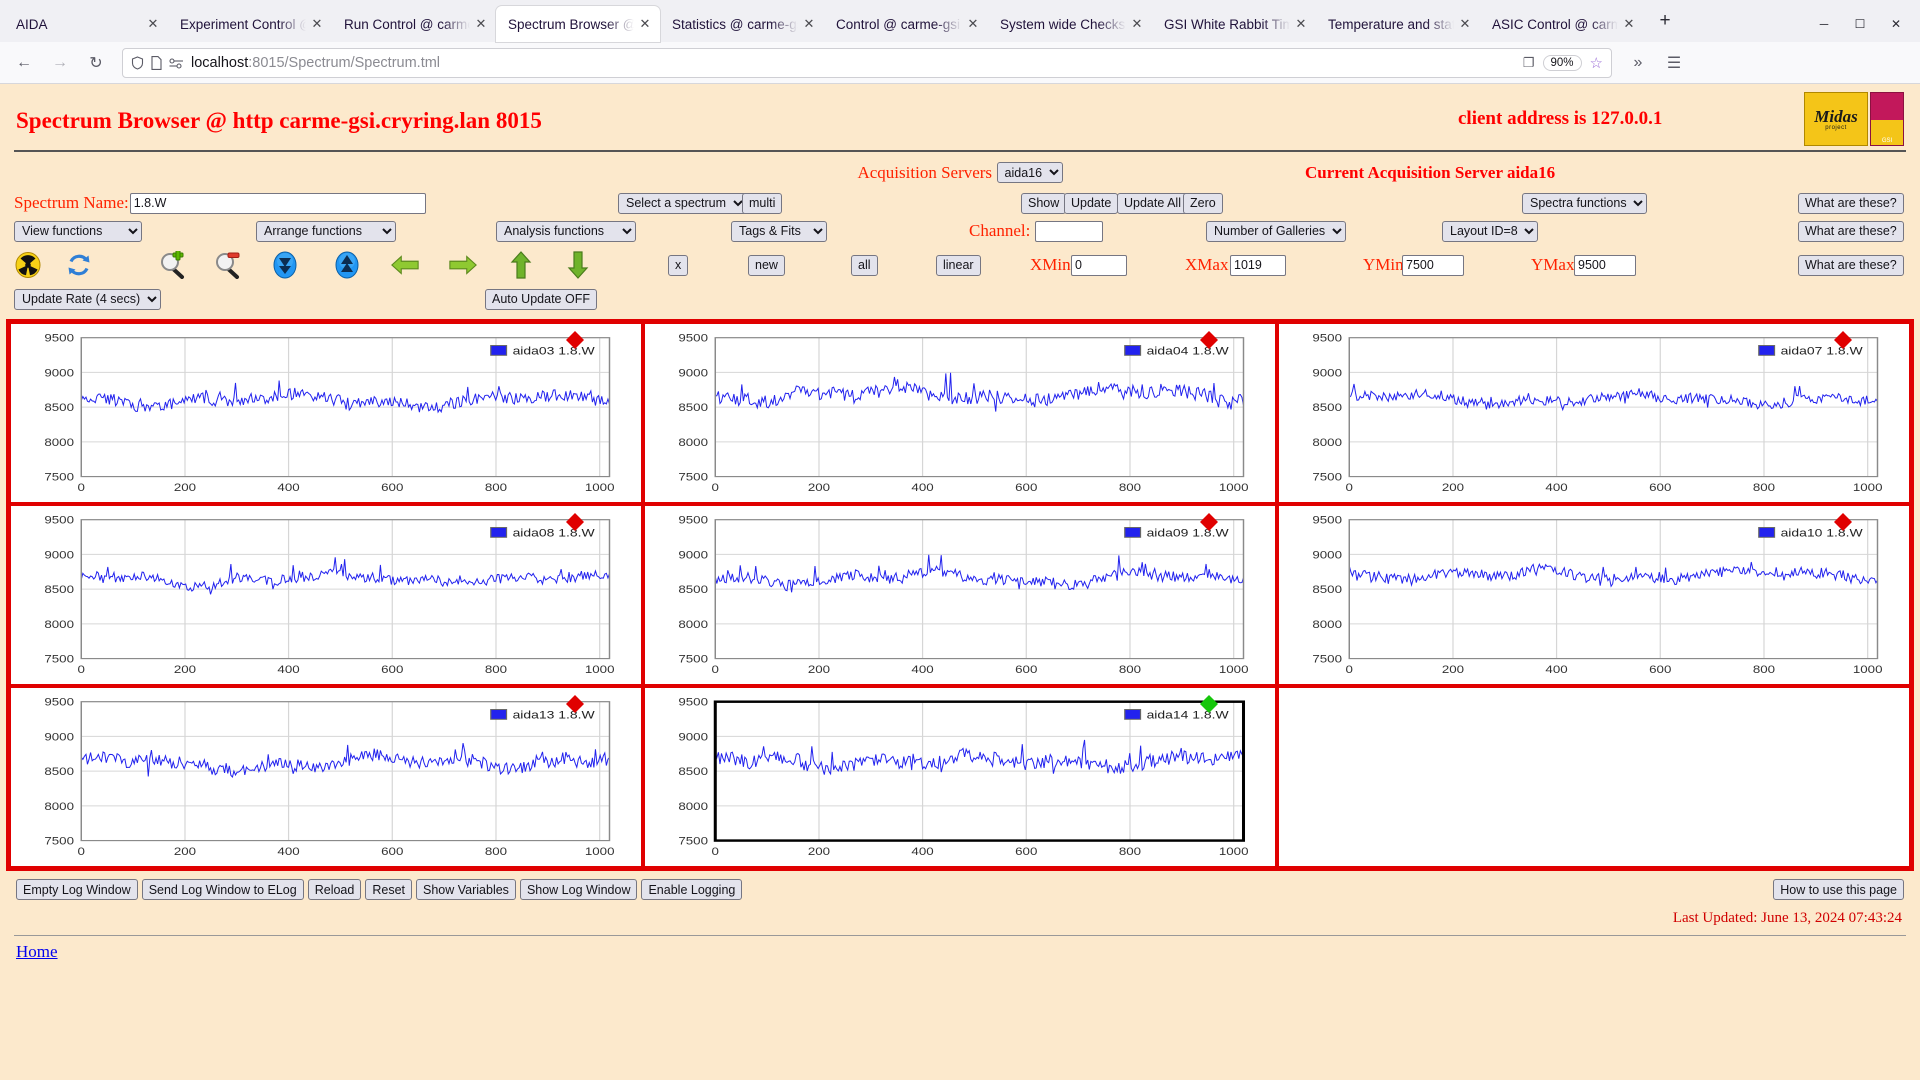 This screenshot has width=1920, height=1080. Describe the element at coordinates (1070, 24) in the screenshot. I see `browser-tab: System wide Checks ( ✕` at that location.